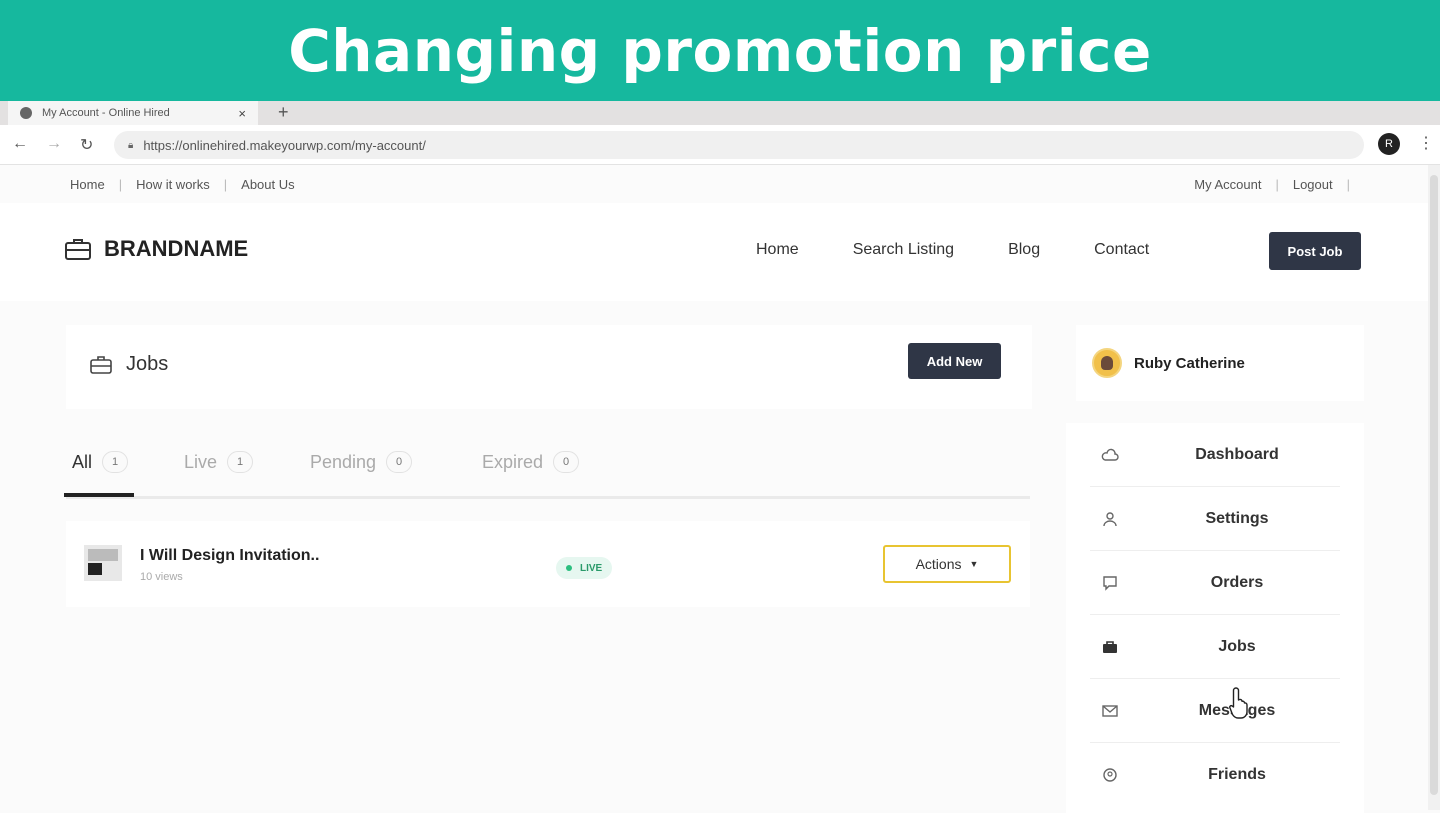  What do you see at coordinates (1315, 251) in the screenshot?
I see `post-job-button: Post Job` at bounding box center [1315, 251].